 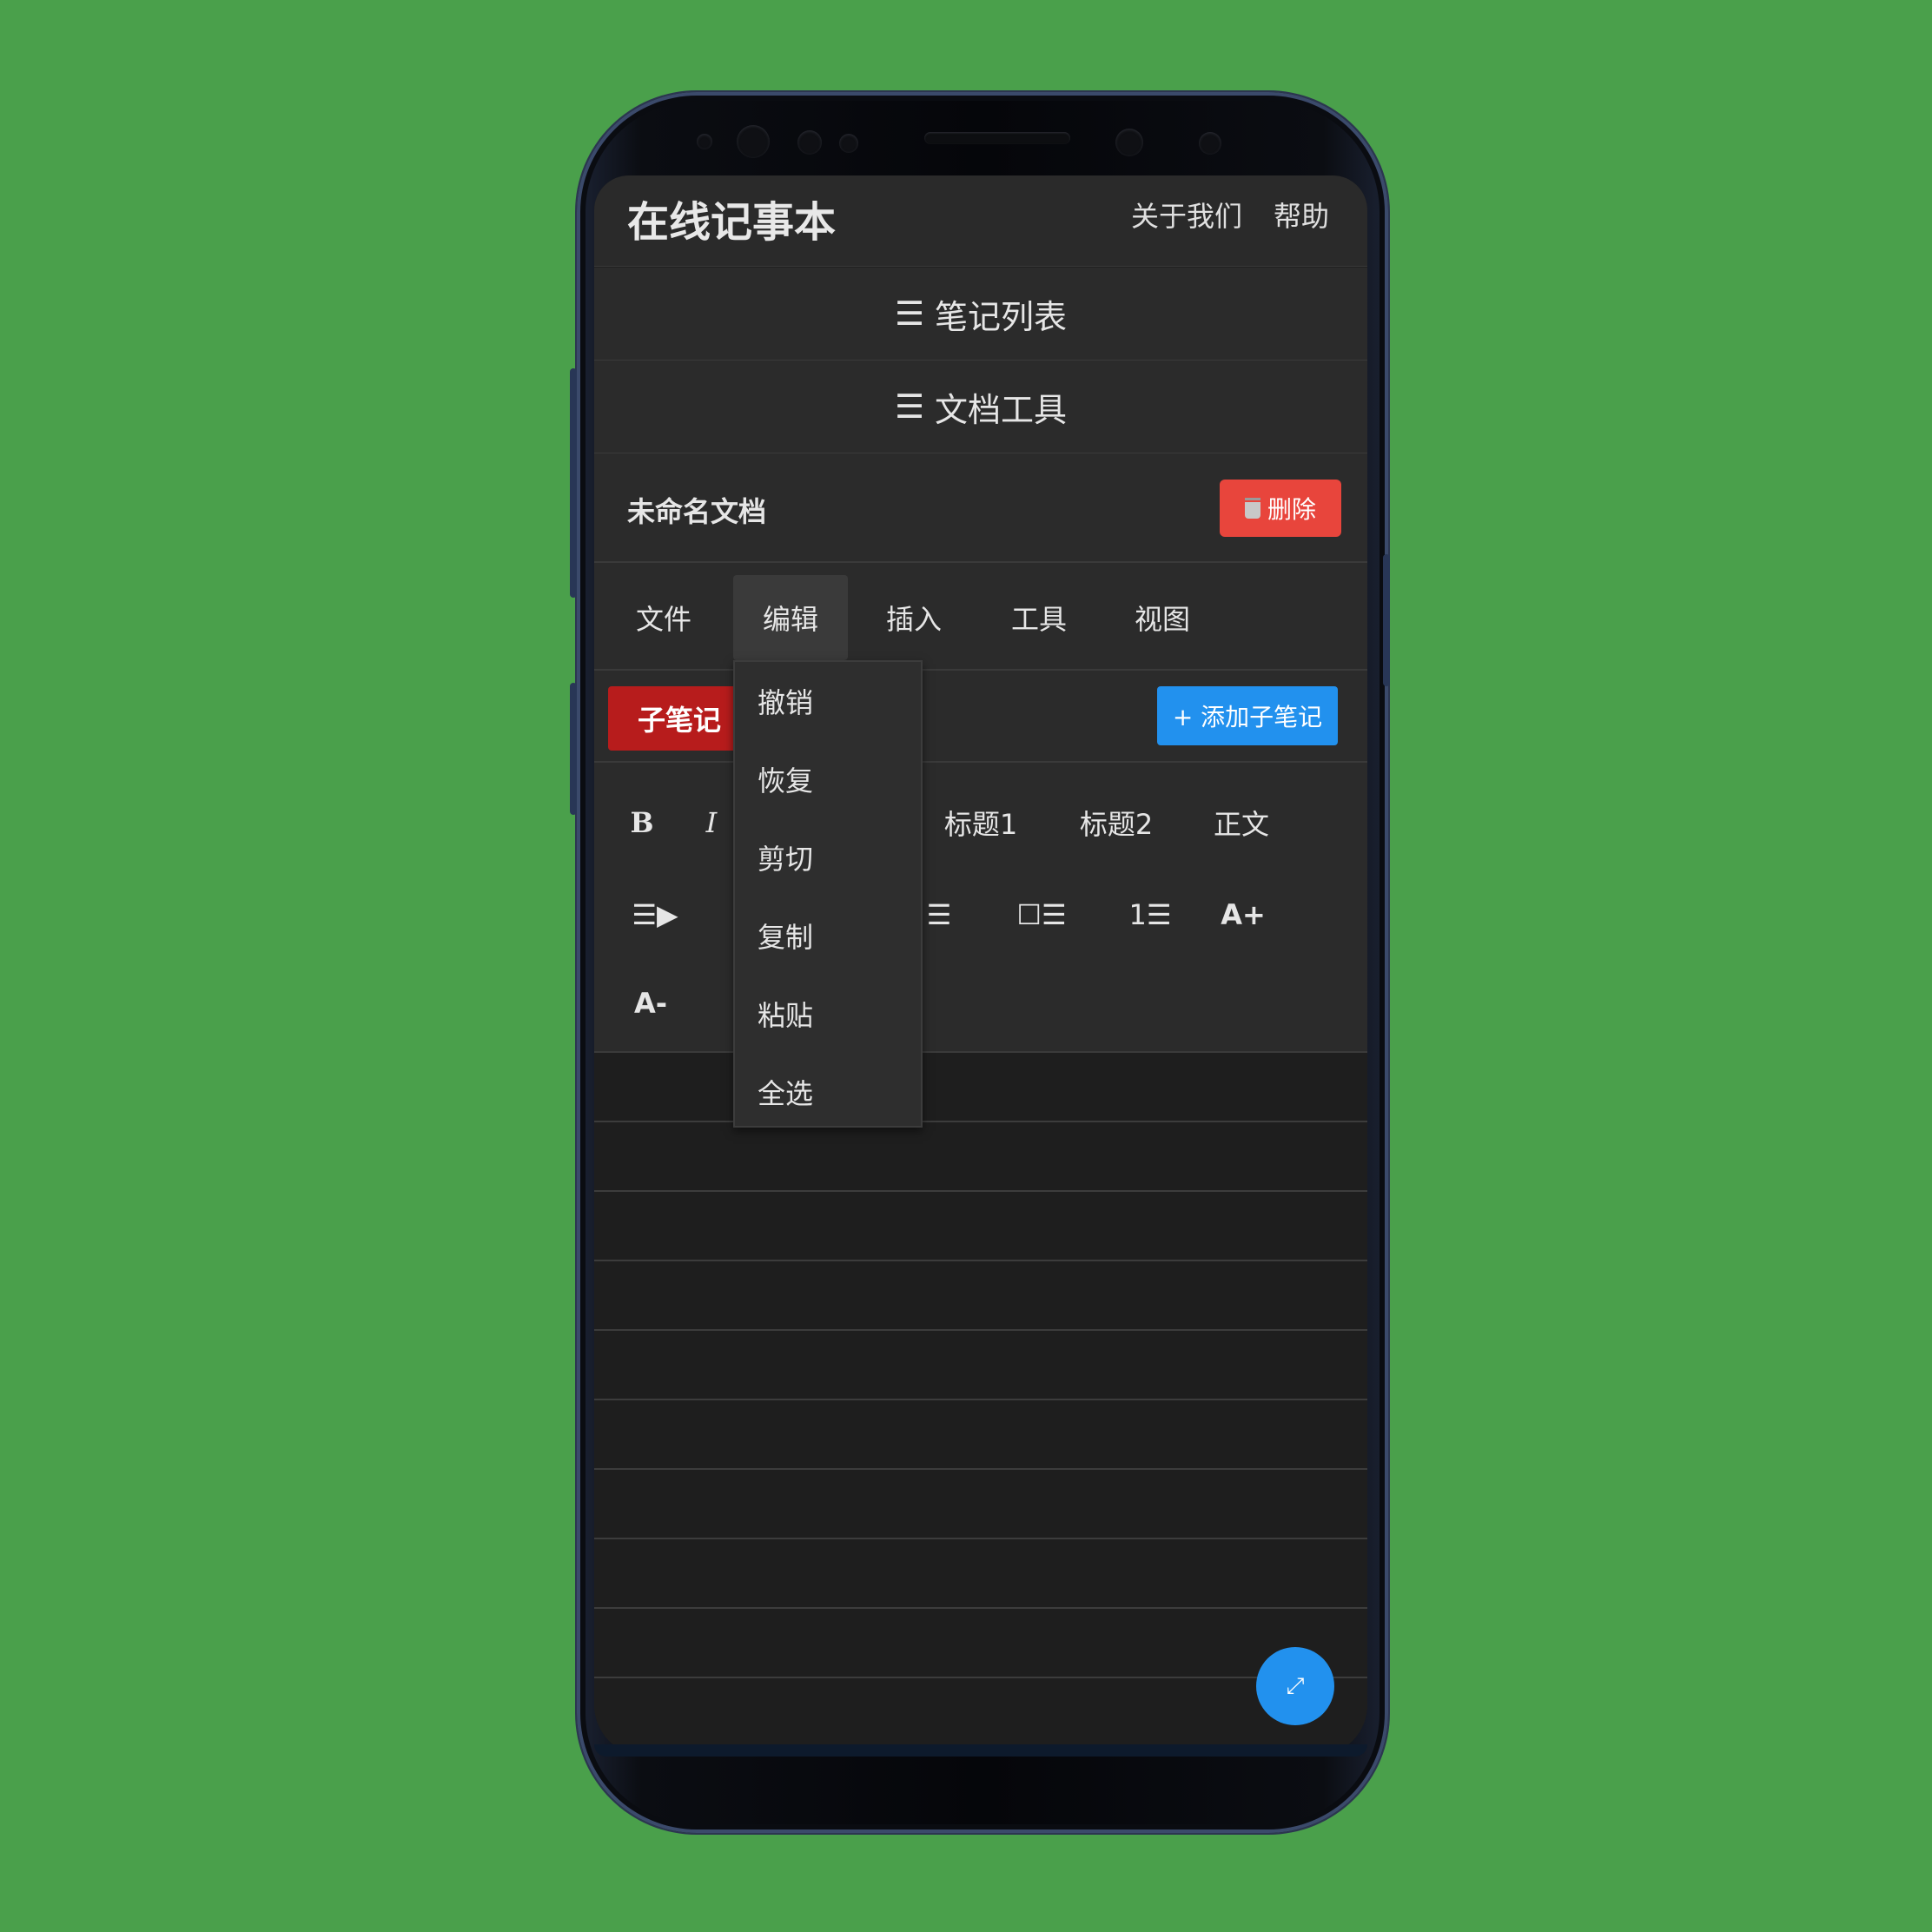 I want to click on heading2-button: 标题2, so click(x=1116, y=823).